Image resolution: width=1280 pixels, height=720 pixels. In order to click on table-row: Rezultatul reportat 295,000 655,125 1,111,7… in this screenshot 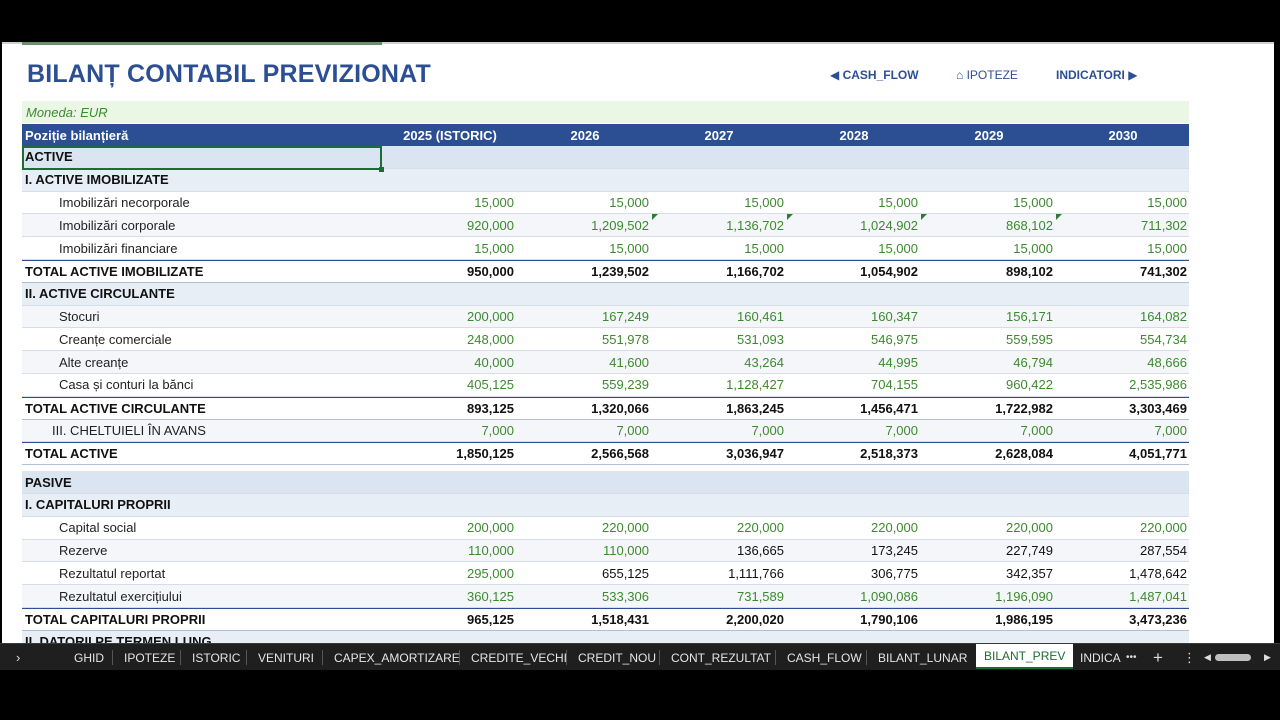, I will do `click(605, 574)`.